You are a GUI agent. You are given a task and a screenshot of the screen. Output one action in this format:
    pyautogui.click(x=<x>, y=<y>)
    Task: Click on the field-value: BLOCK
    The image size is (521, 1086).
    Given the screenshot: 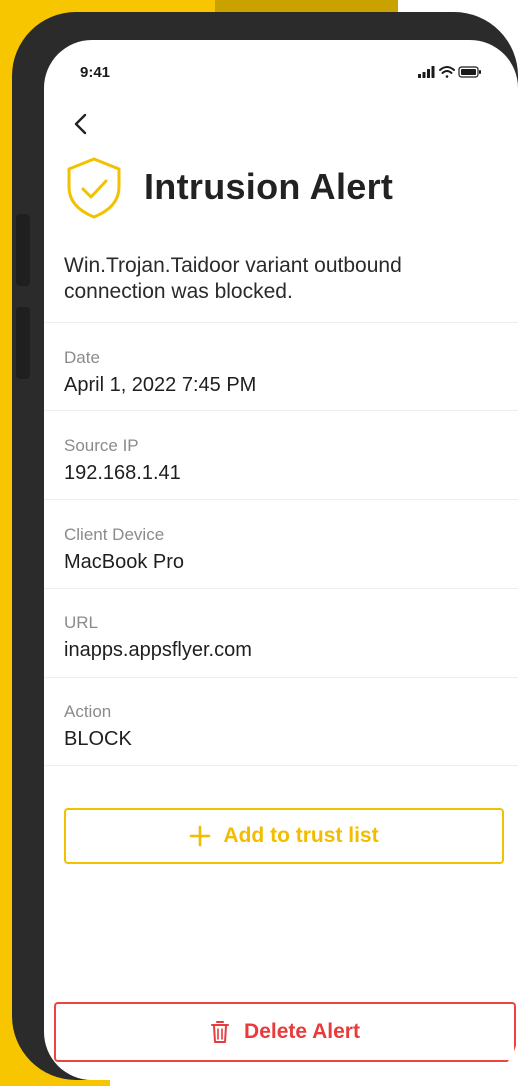 What is the action you would take?
    pyautogui.click(x=98, y=739)
    